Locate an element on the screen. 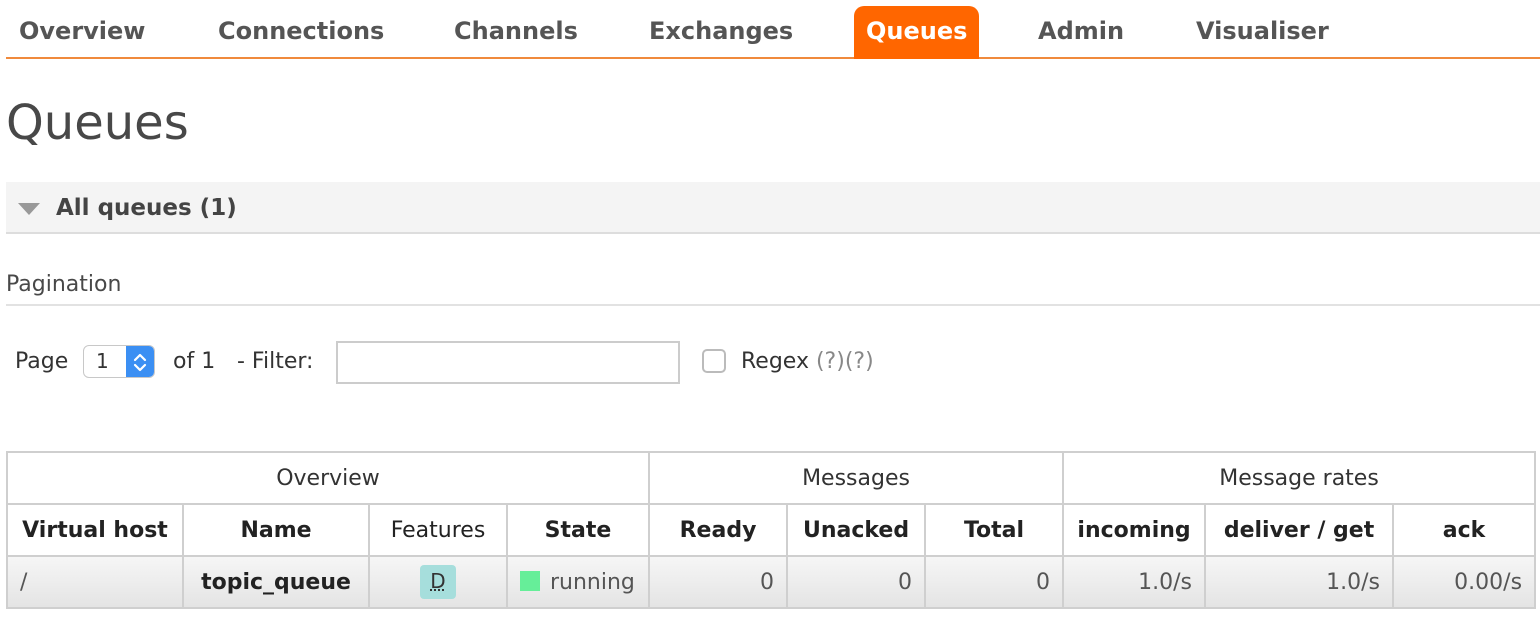 The image size is (1540, 620). cell-ready: 0 is located at coordinates (718, 582).